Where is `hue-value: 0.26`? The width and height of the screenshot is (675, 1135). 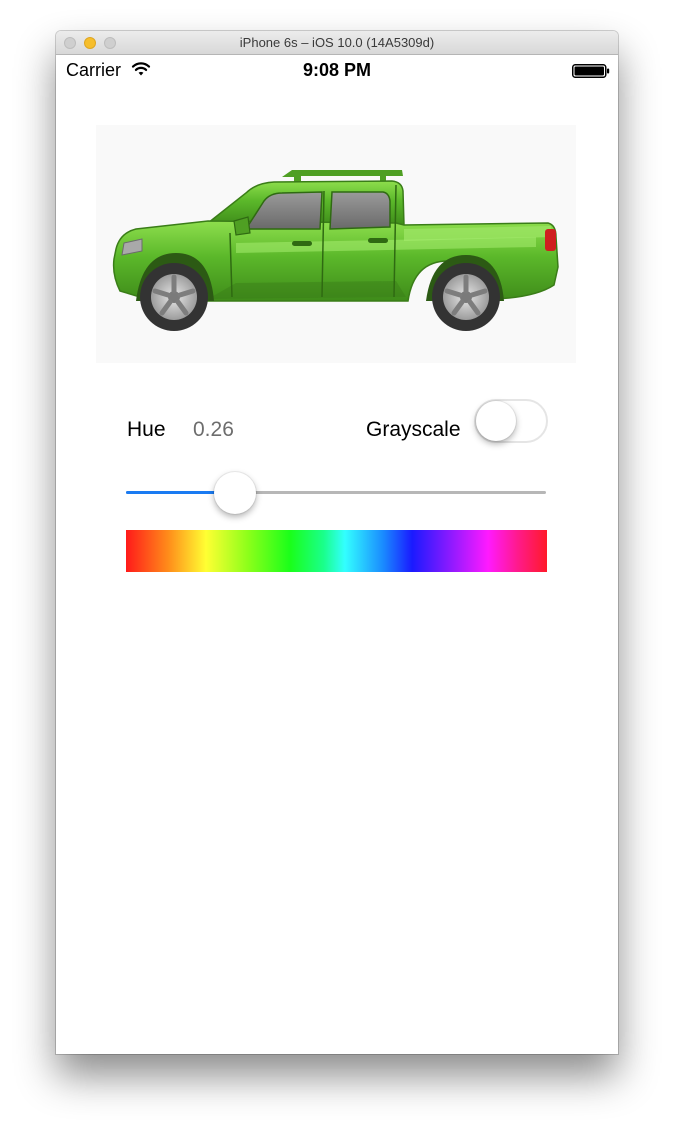
hue-value: 0.26 is located at coordinates (213, 429).